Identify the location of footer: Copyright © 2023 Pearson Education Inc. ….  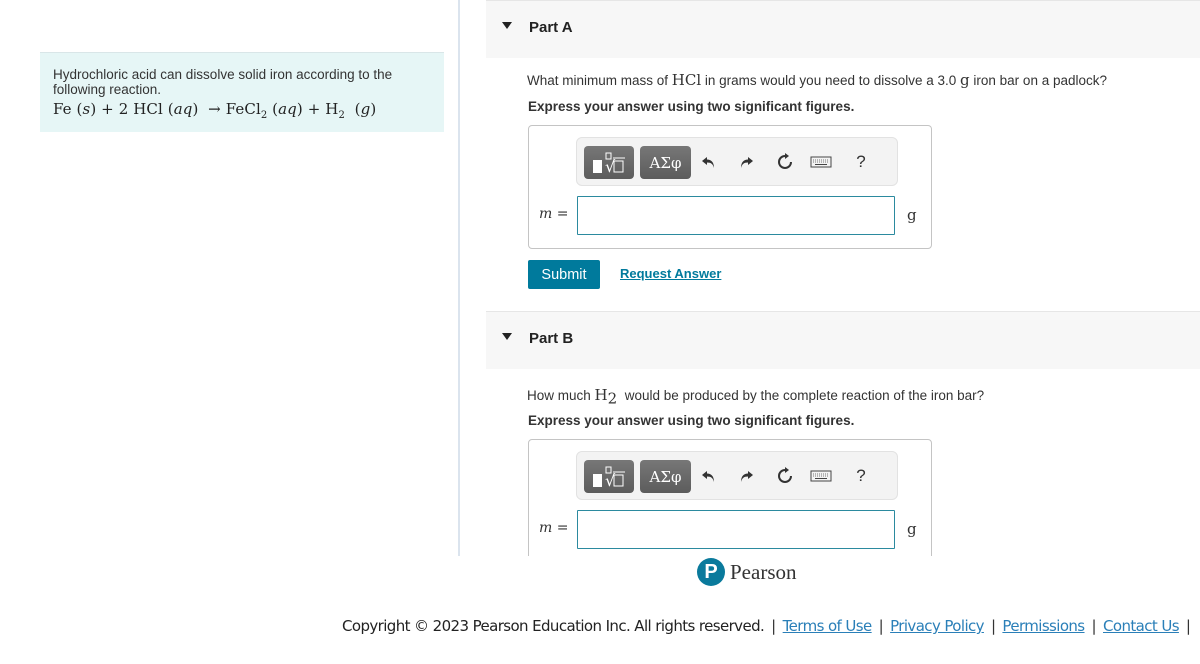
(769, 626).